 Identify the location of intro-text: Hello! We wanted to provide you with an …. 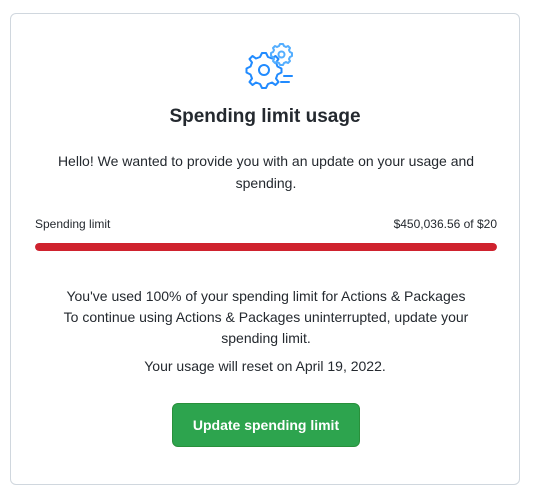
(266, 172).